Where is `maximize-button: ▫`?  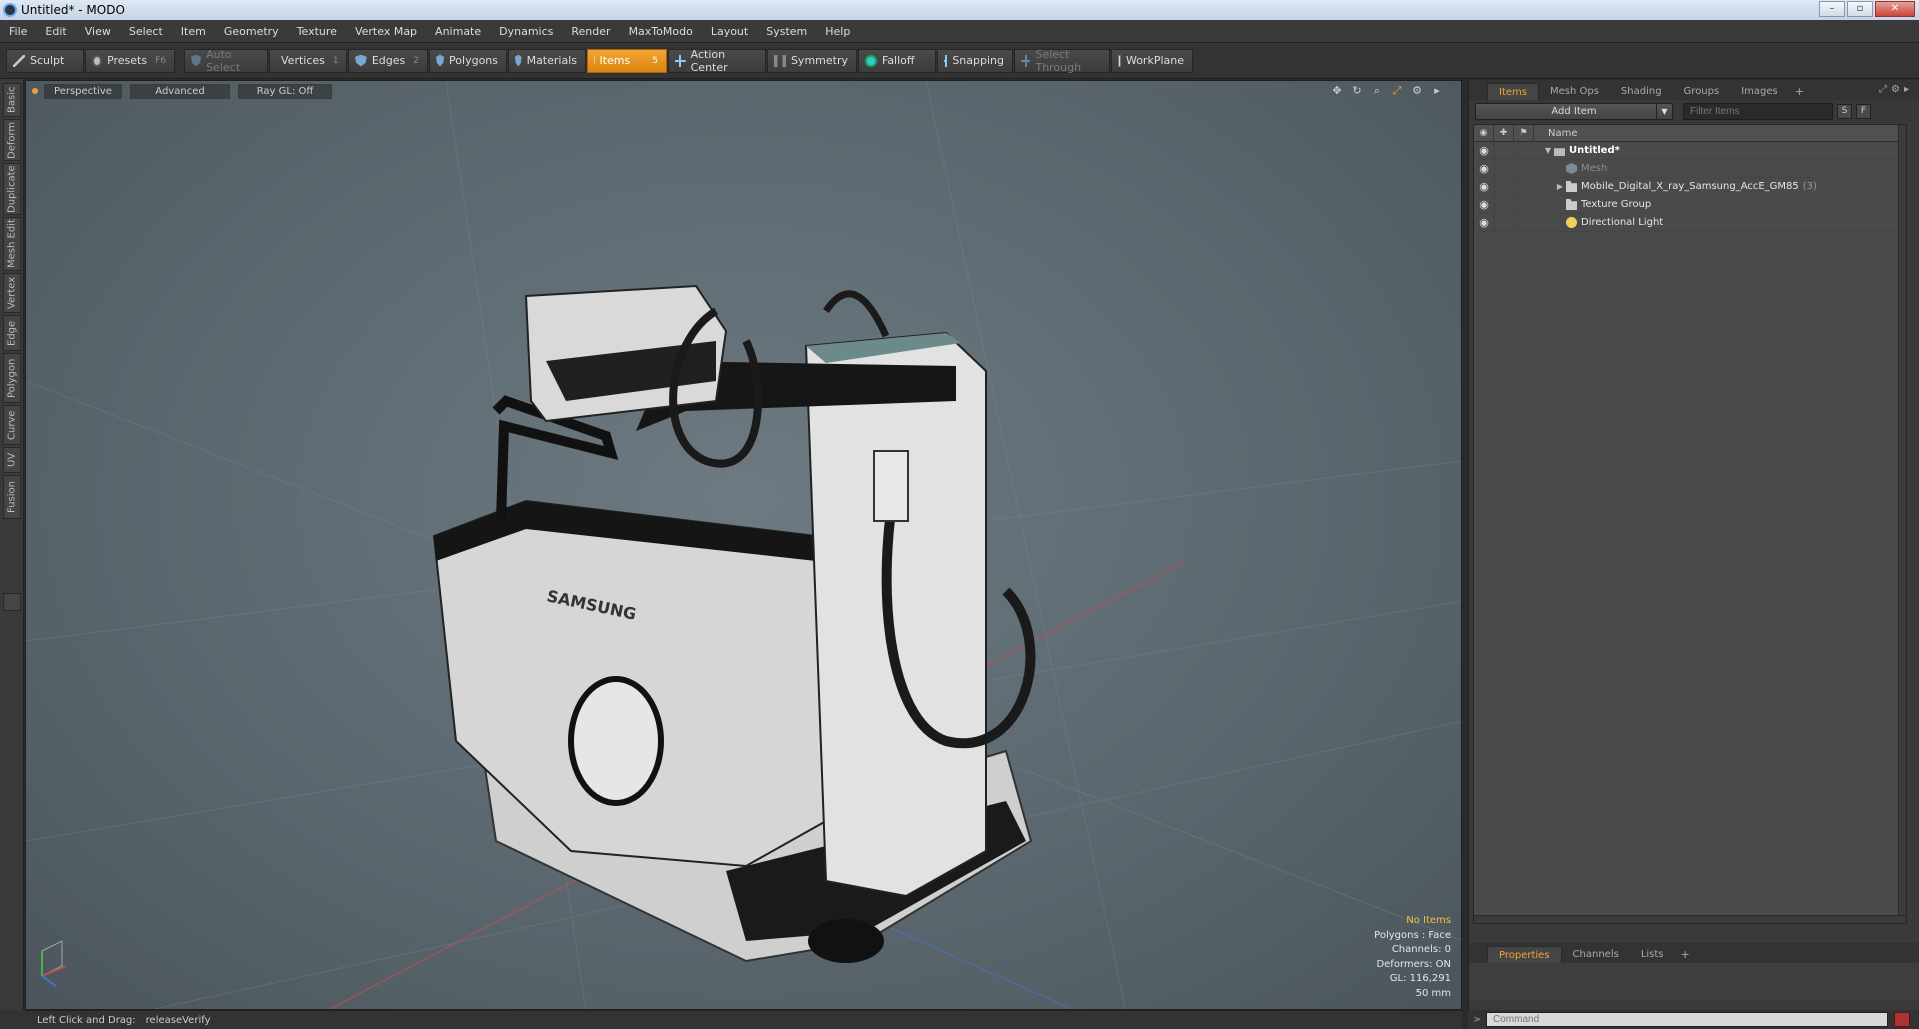 maximize-button: ▫ is located at coordinates (1860, 9).